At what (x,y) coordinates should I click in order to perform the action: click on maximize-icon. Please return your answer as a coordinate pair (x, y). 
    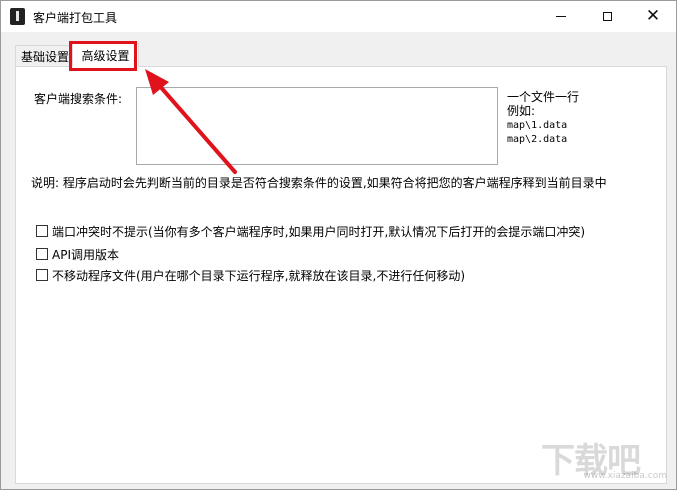
    Looking at the image, I should click on (607, 16).